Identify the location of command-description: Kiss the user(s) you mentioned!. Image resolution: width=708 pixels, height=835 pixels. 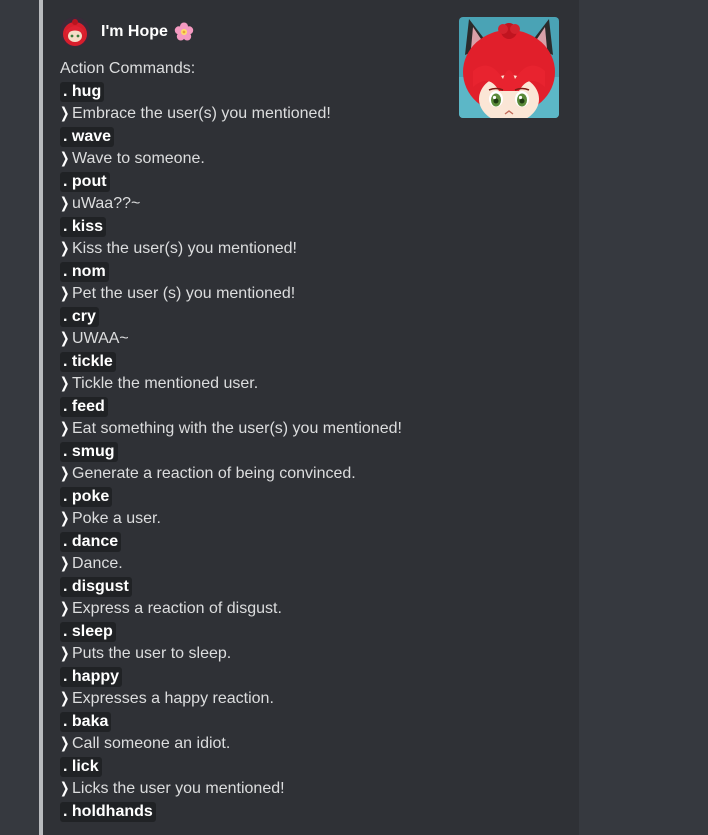
(184, 248).